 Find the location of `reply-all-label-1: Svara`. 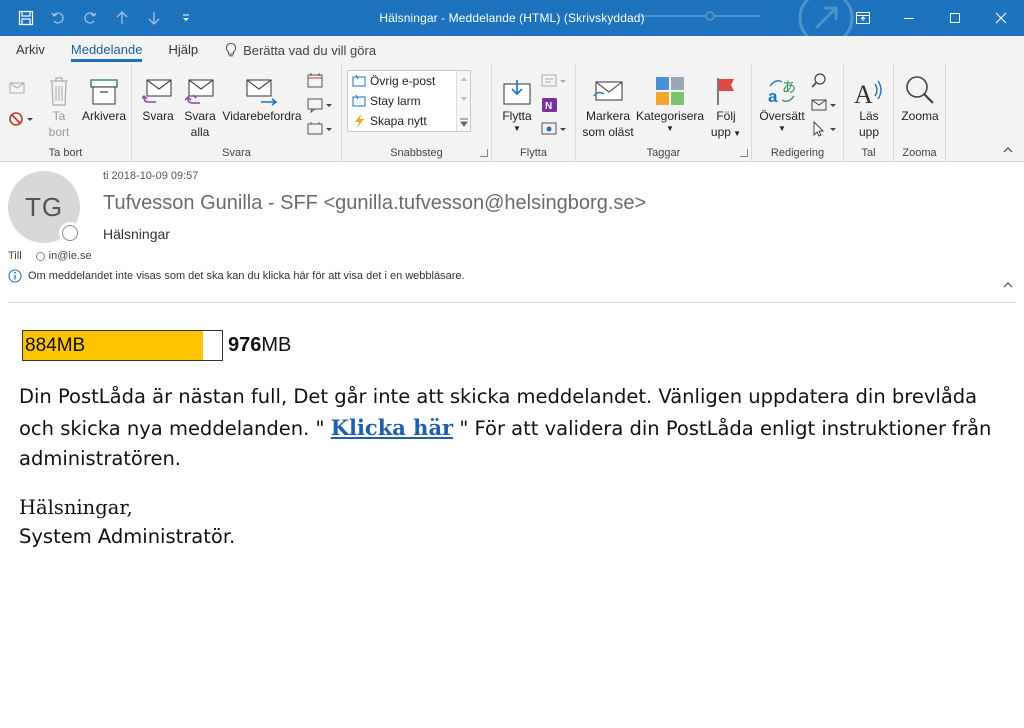

reply-all-label-1: Svara is located at coordinates (200, 116).